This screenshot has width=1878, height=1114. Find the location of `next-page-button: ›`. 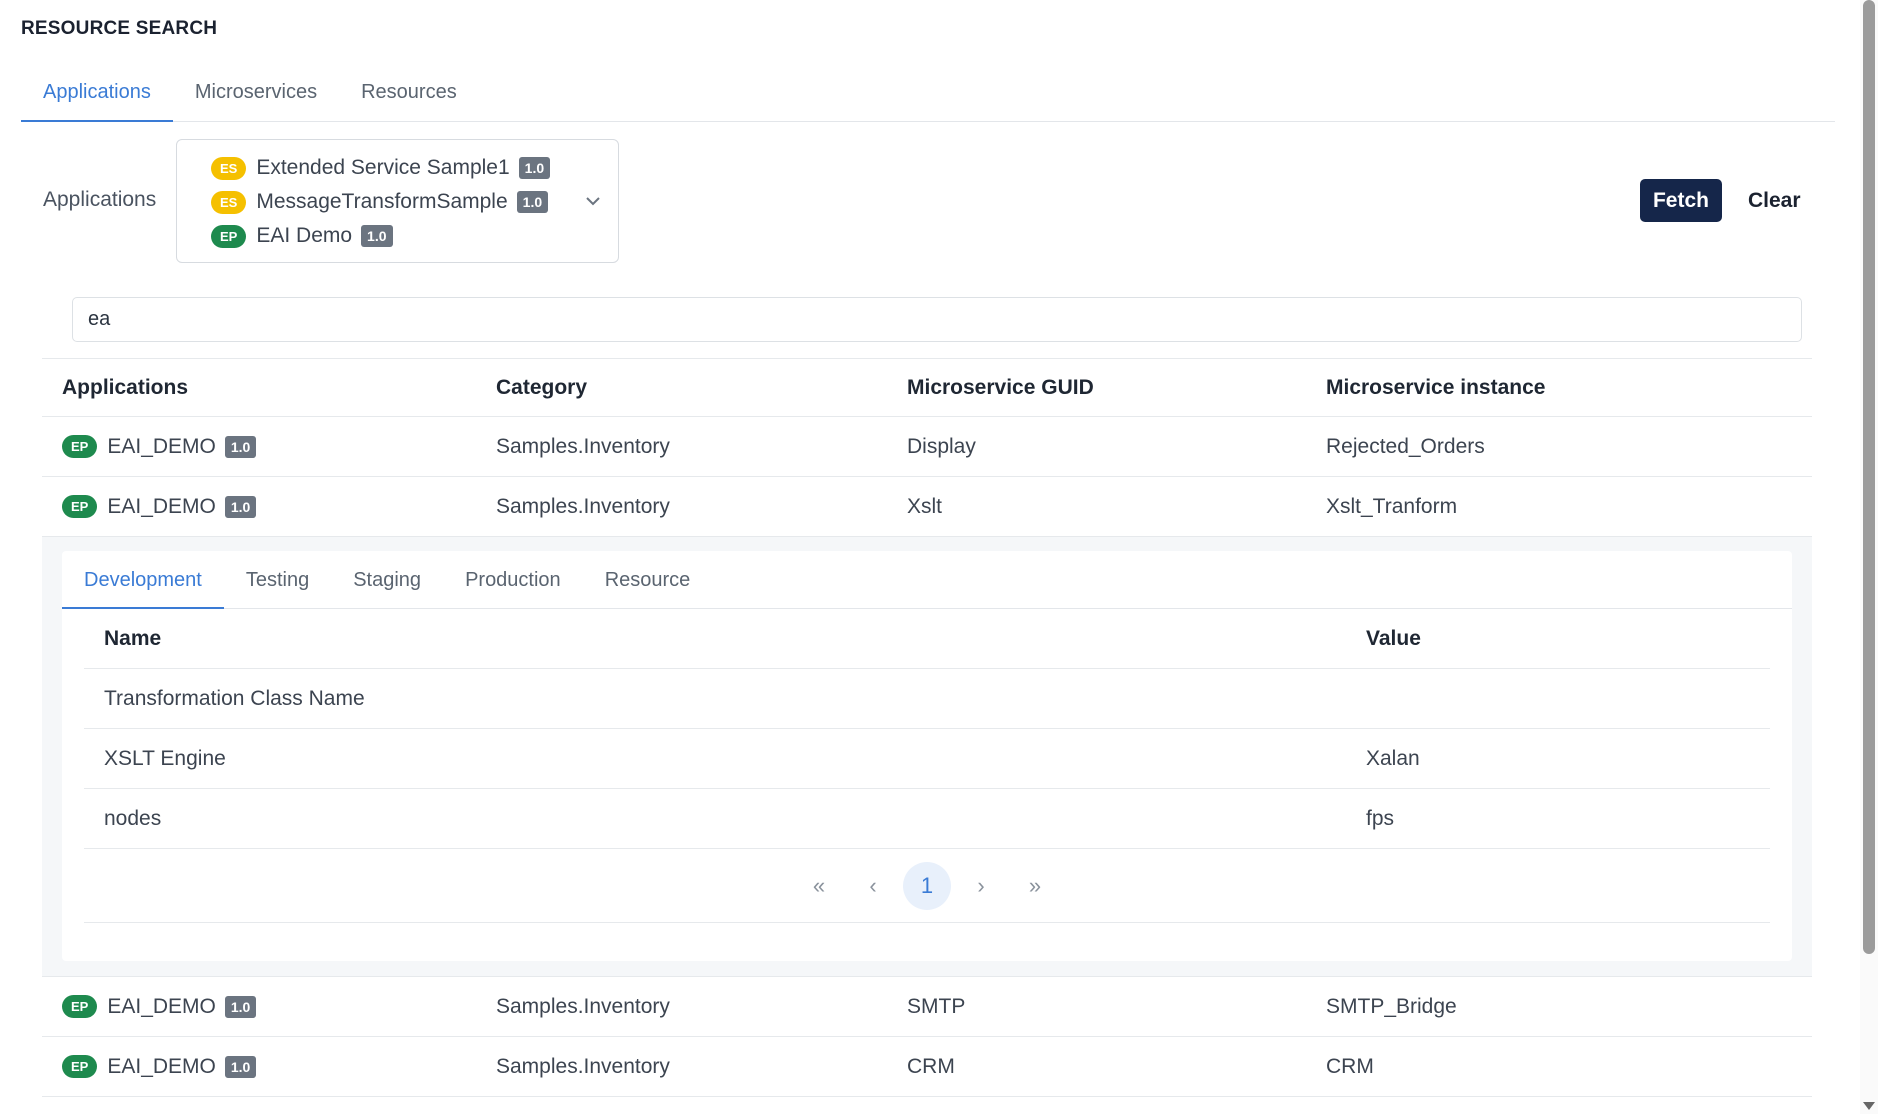

next-page-button: › is located at coordinates (981, 886).